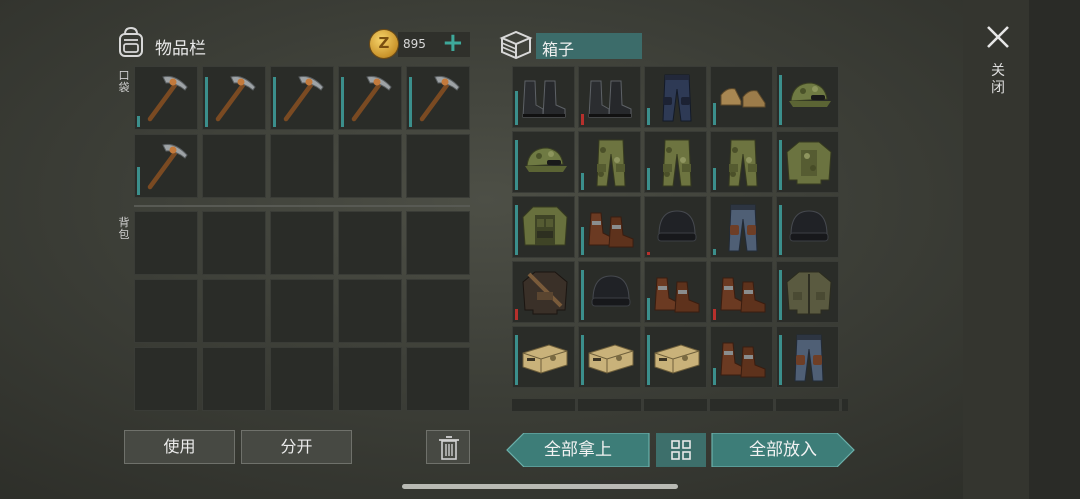 This screenshot has height=499, width=1080. Describe the element at coordinates (384, 44) in the screenshot. I see `zombie-coin-icon: Z` at that location.